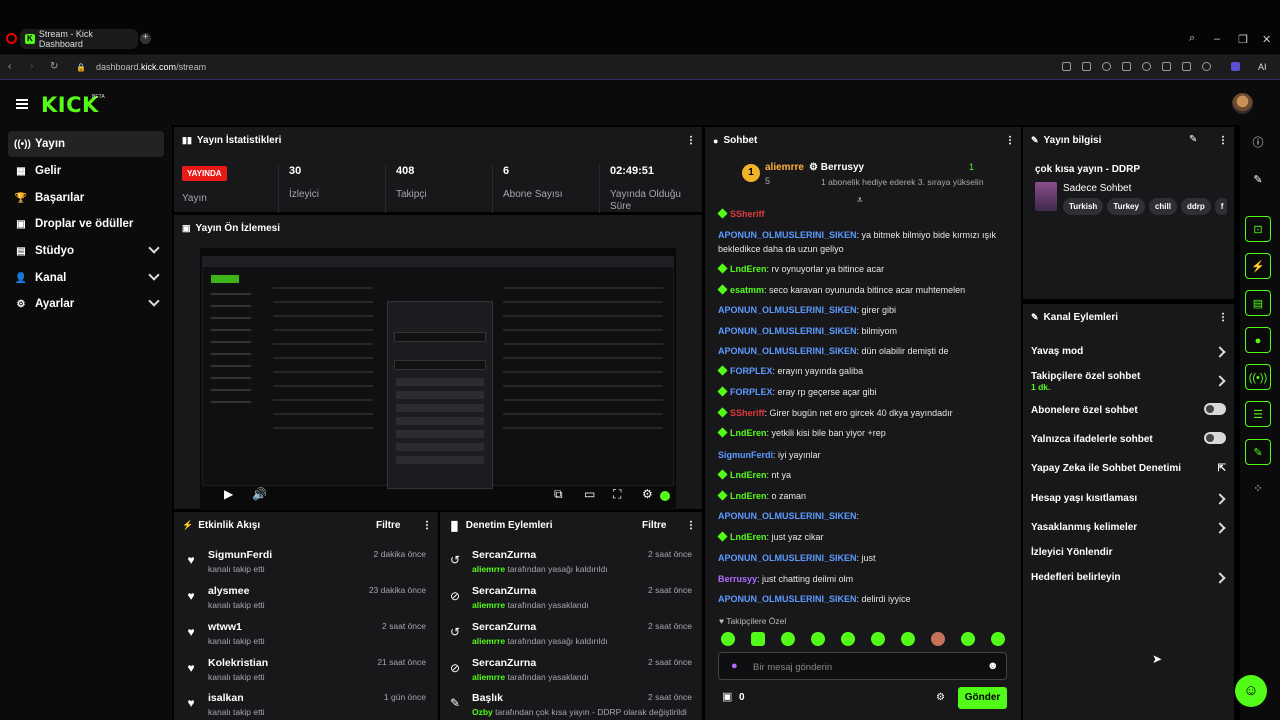 Image resolution: width=1280 pixels, height=720 pixels. What do you see at coordinates (727, 696) in the screenshot?
I see `gift-box-icon: ▣` at bounding box center [727, 696].